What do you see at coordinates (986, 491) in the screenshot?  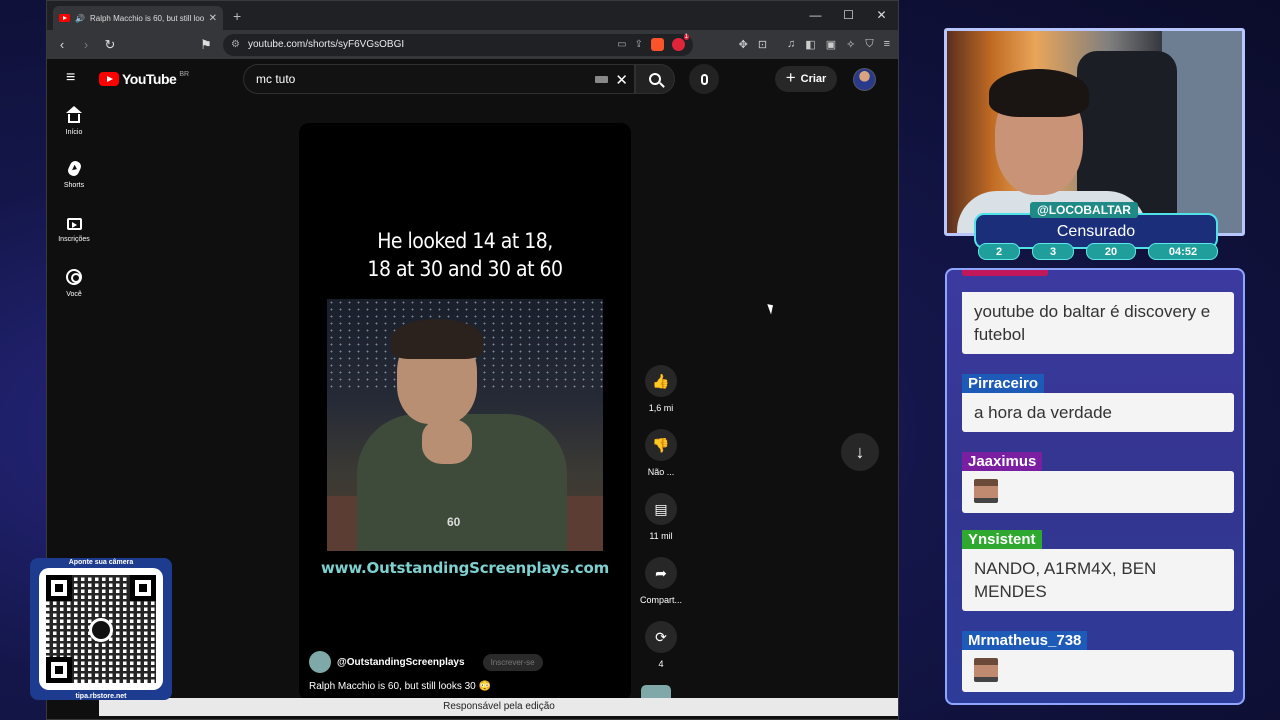 I see `face-emote-icon` at bounding box center [986, 491].